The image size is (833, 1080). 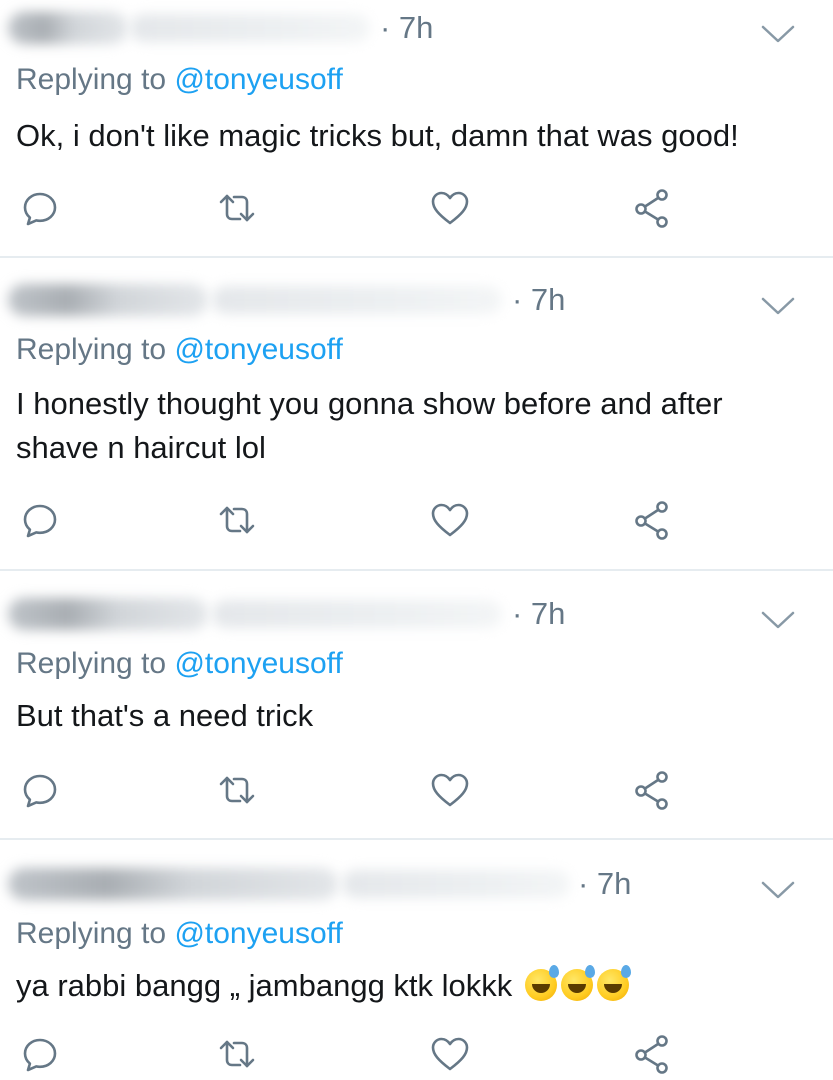 What do you see at coordinates (165, 715) in the screenshot?
I see `tweet-text: But that's a need trick` at bounding box center [165, 715].